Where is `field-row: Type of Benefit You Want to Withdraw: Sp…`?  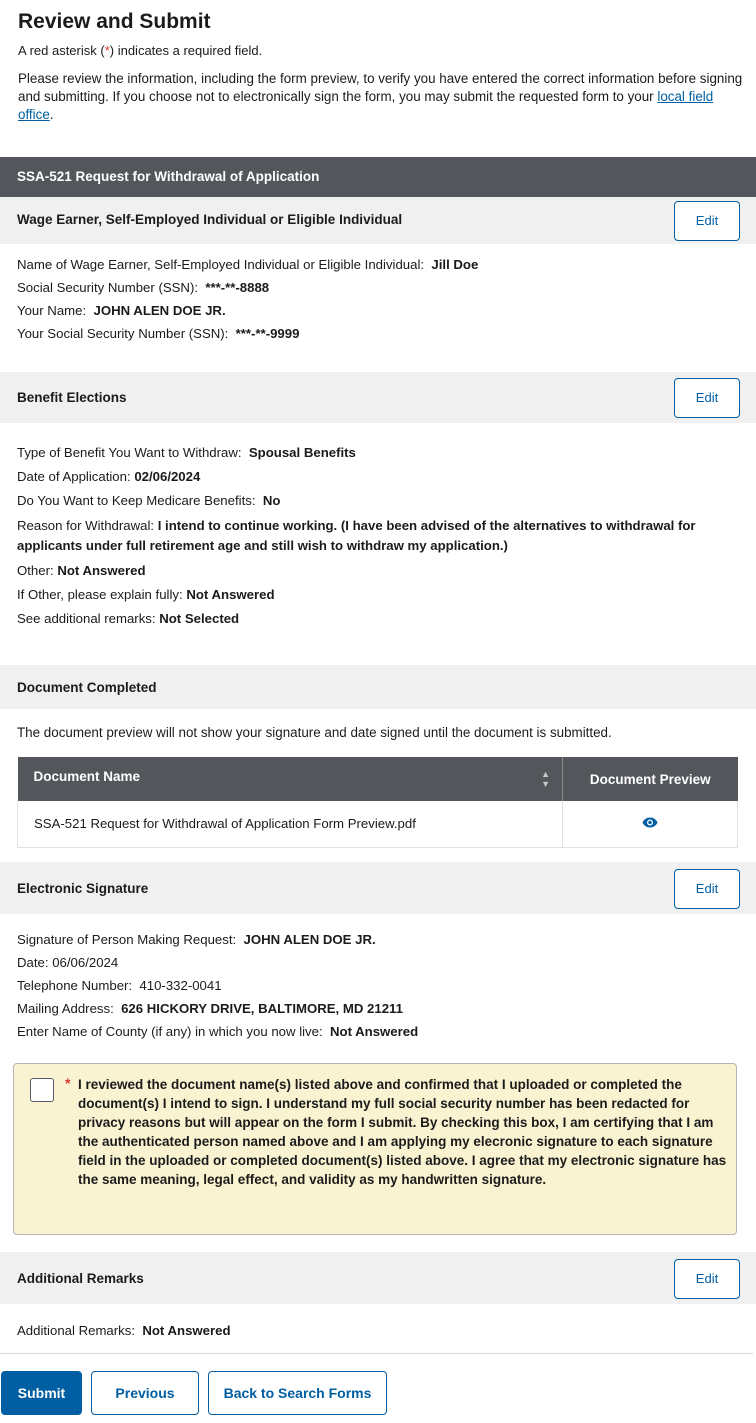 field-row: Type of Benefit You Want to Withdraw: Sp… is located at coordinates (186, 452).